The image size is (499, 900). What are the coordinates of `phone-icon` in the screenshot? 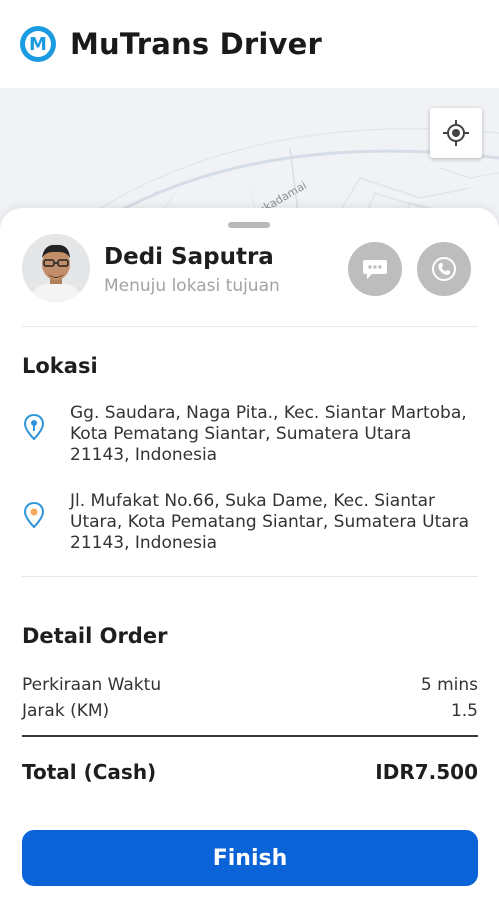 It's located at (444, 269).